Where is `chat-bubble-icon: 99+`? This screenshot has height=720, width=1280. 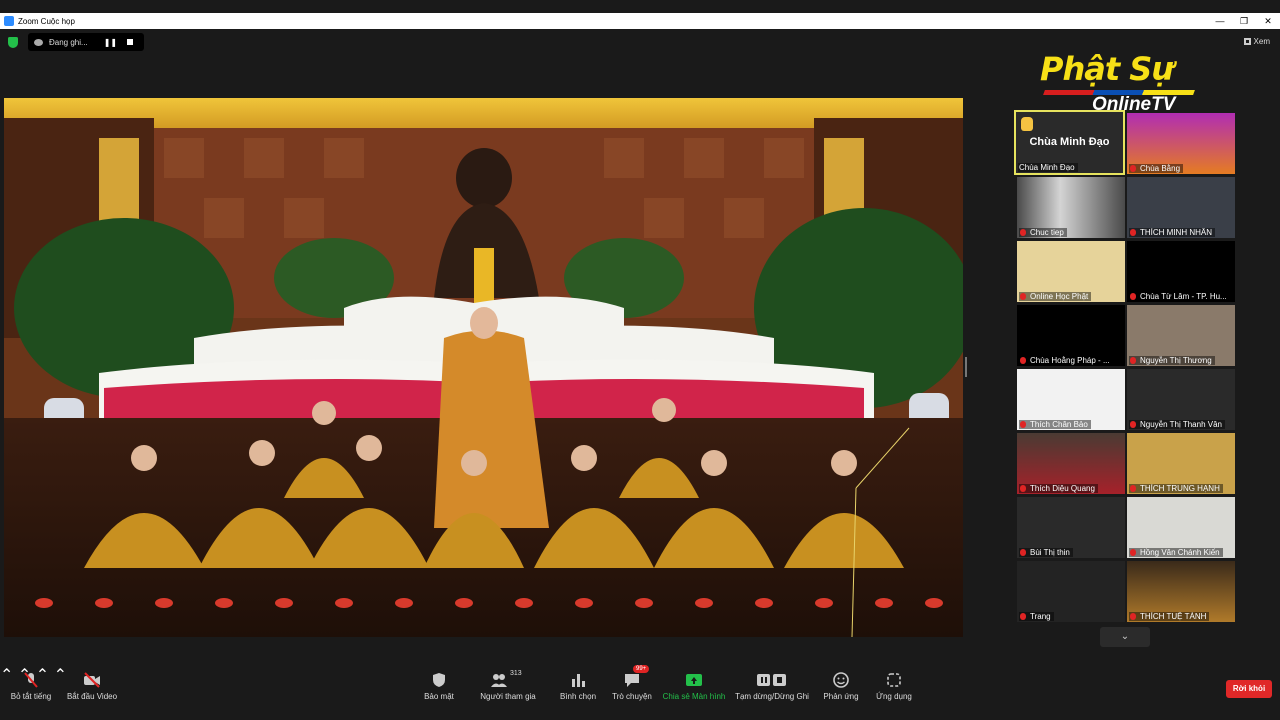
chat-bubble-icon: 99+ is located at coordinates (636, 676).